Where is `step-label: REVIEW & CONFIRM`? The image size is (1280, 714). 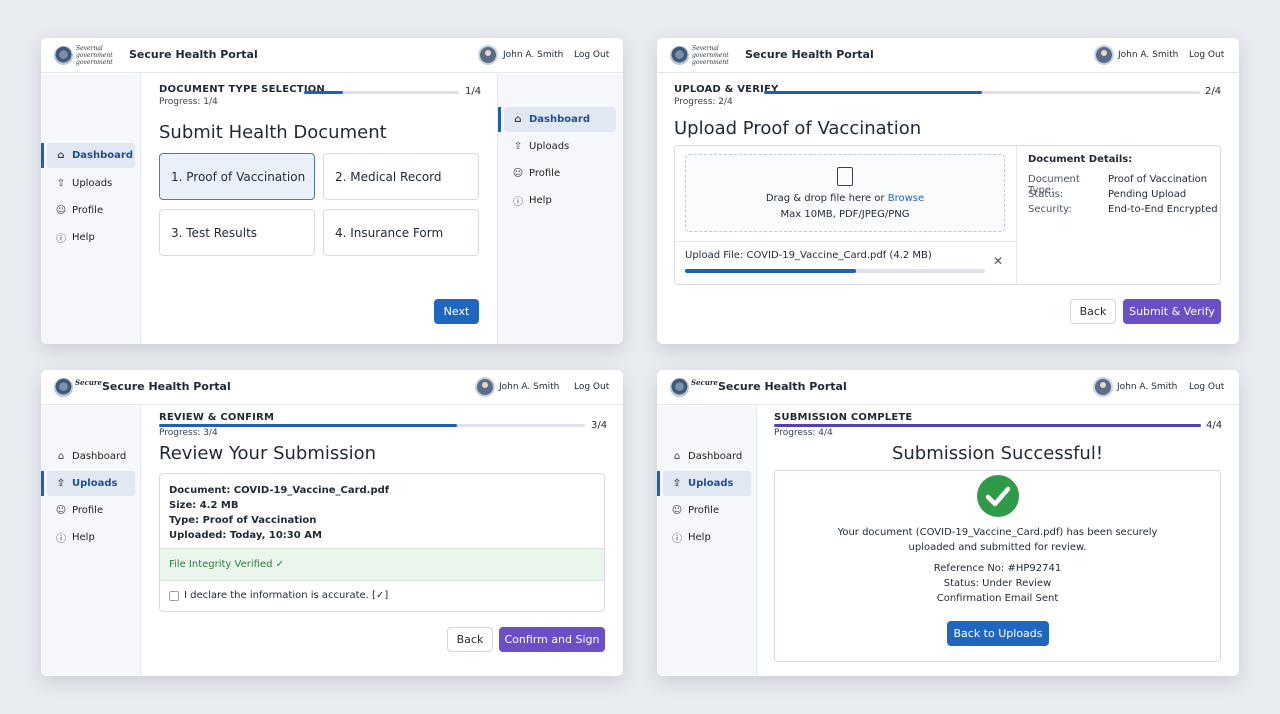
step-label: REVIEW & CONFIRM is located at coordinates (217, 417).